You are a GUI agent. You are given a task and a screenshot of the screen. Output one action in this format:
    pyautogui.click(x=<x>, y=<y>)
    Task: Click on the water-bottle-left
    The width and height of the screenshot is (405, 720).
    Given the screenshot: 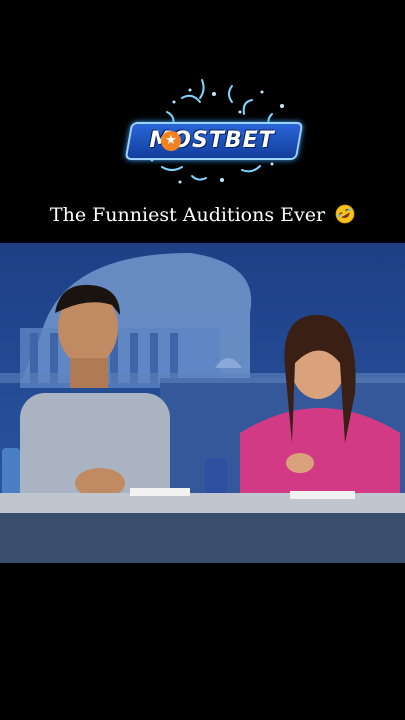 What is the action you would take?
    pyautogui.click(x=11, y=473)
    